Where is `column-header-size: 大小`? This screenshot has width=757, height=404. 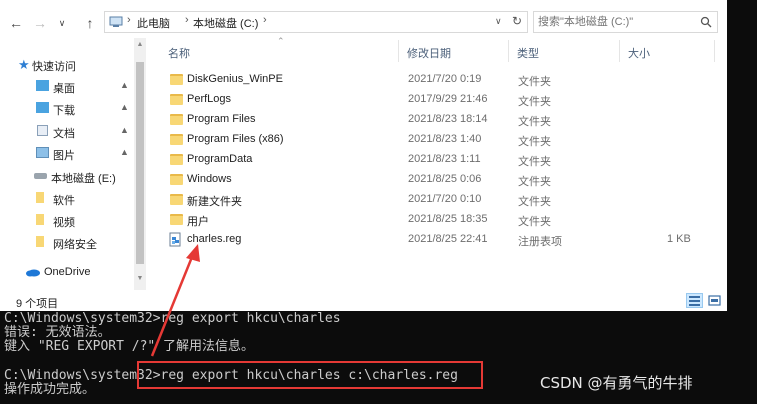
column-header-size: 大小 is located at coordinates (639, 53).